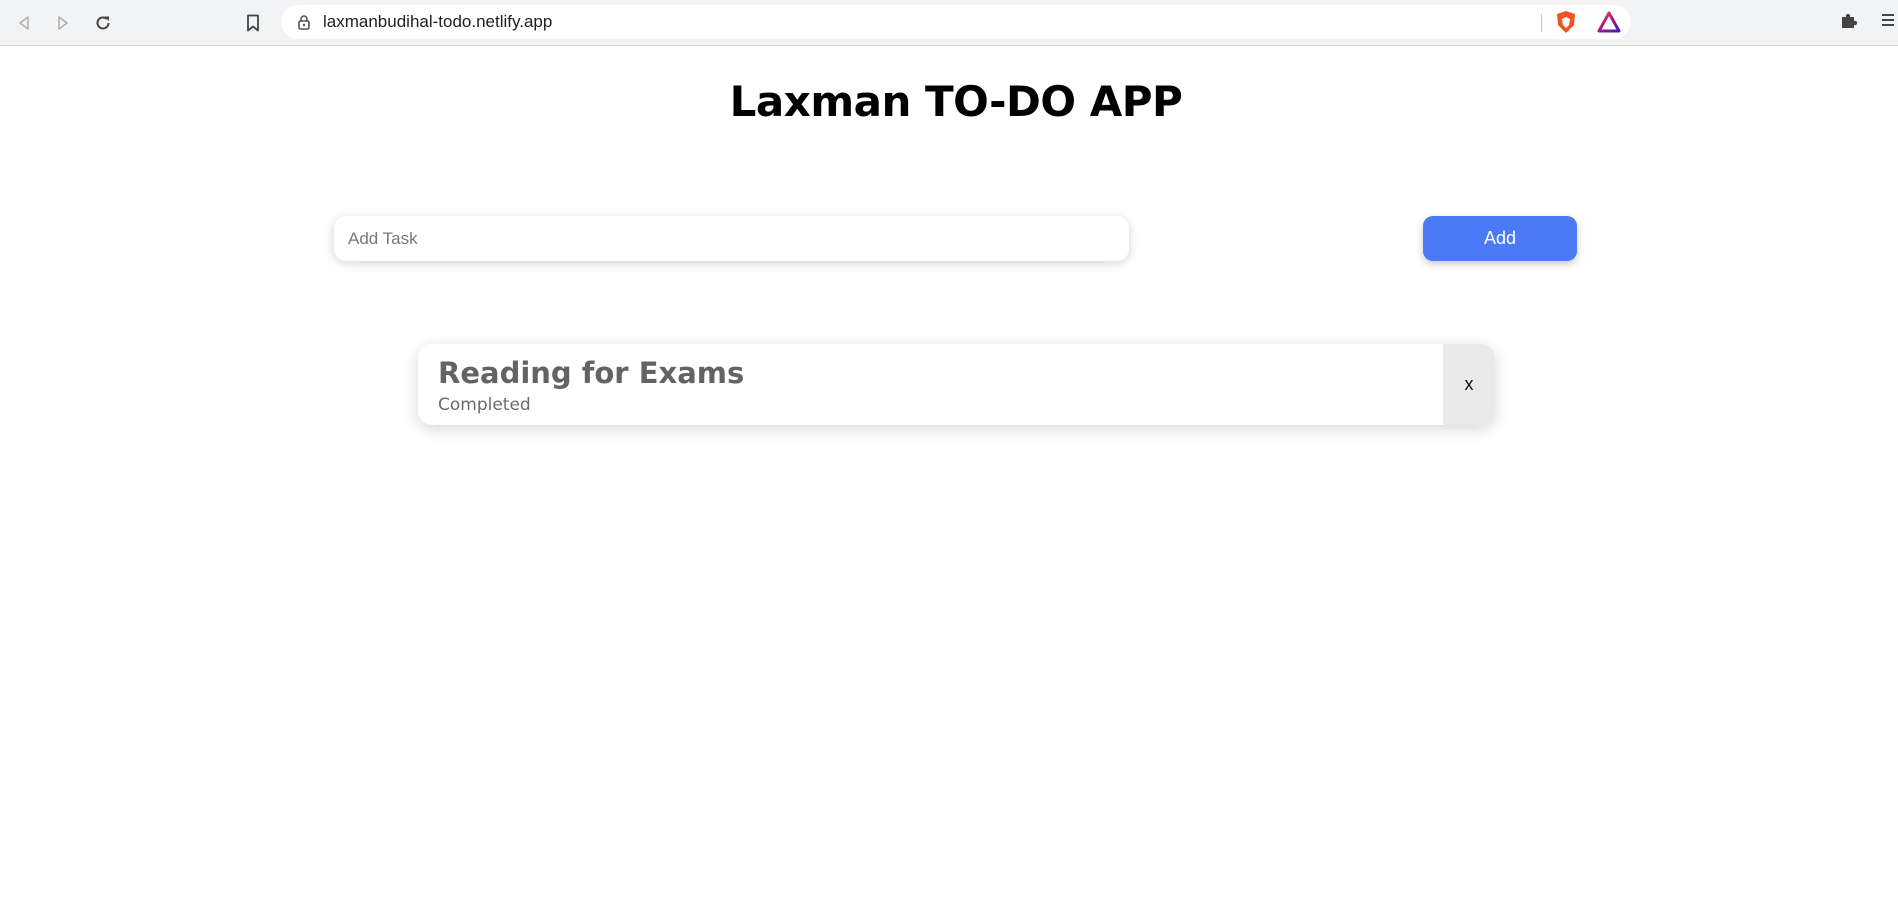  Describe the element at coordinates (304, 22) in the screenshot. I see `lock-icon` at that location.